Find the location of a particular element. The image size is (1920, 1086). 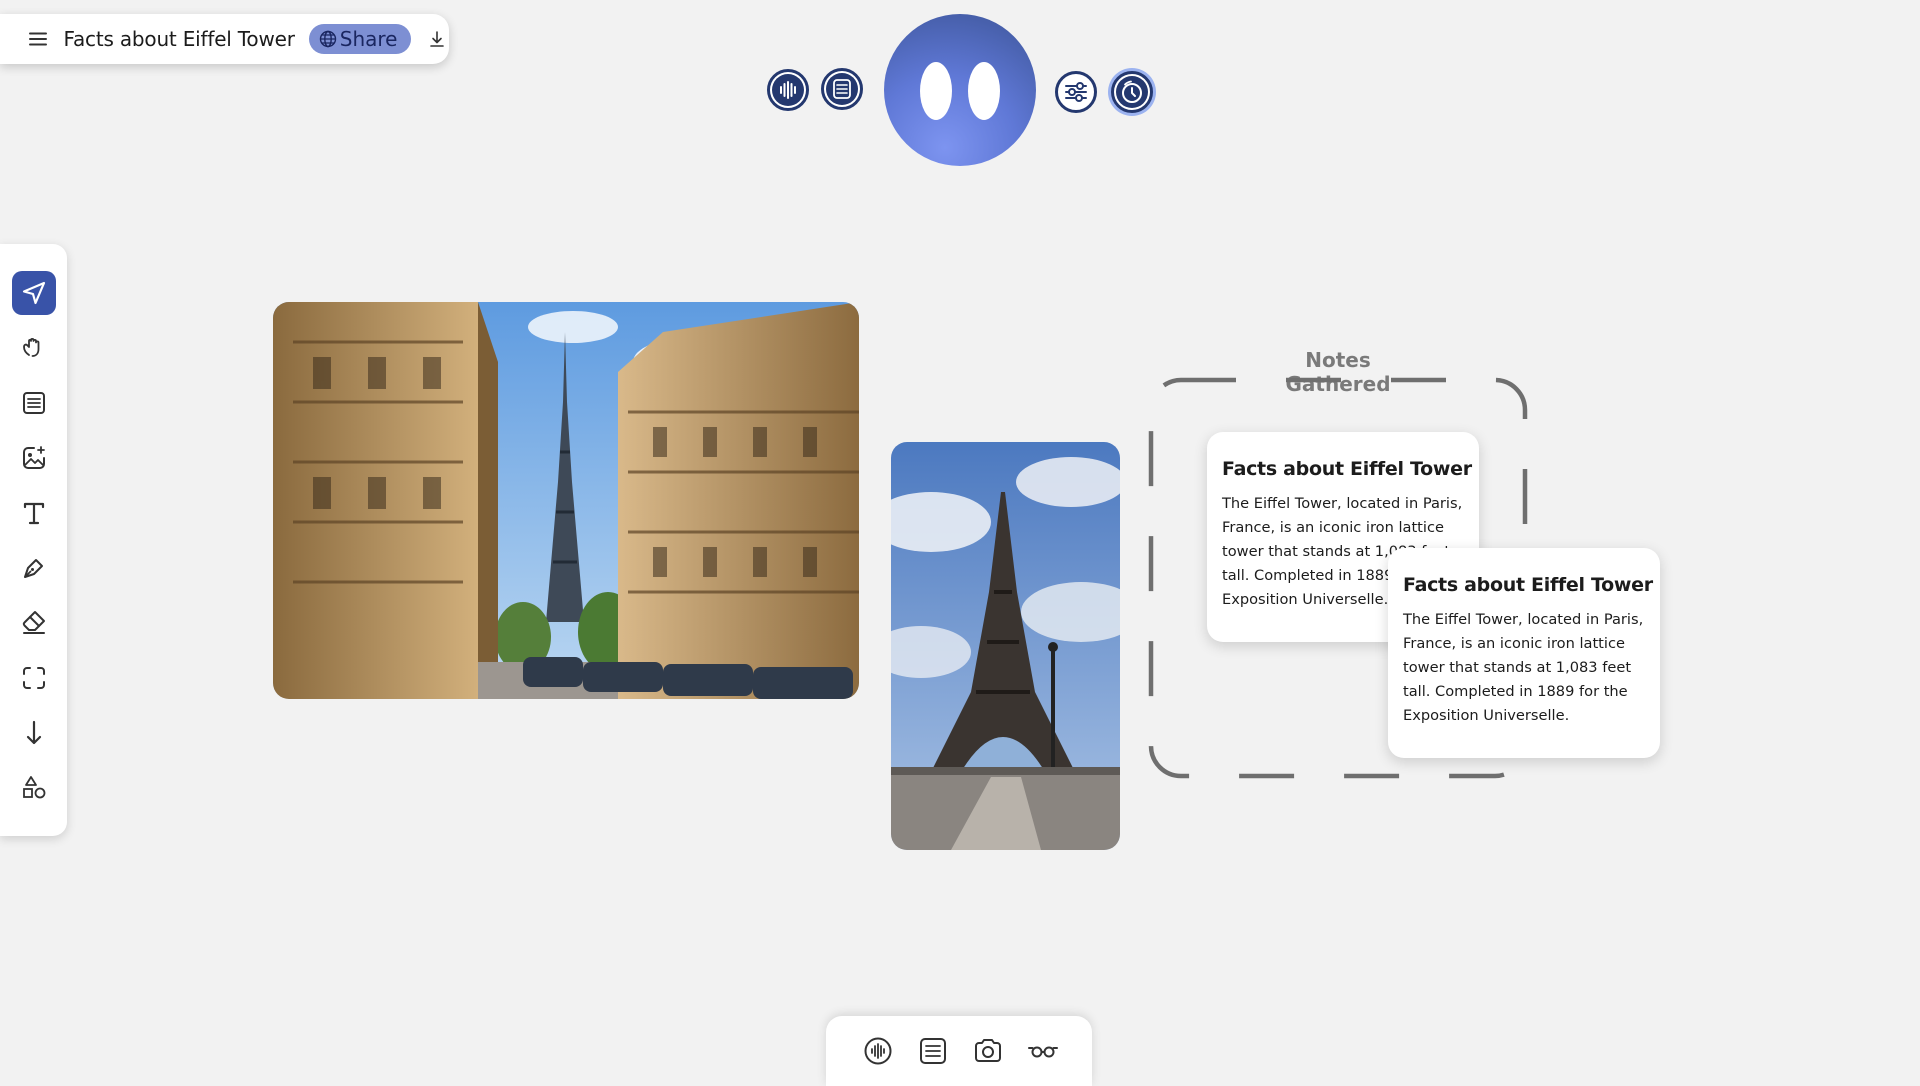

hamburger-icon is located at coordinates (38, 39).